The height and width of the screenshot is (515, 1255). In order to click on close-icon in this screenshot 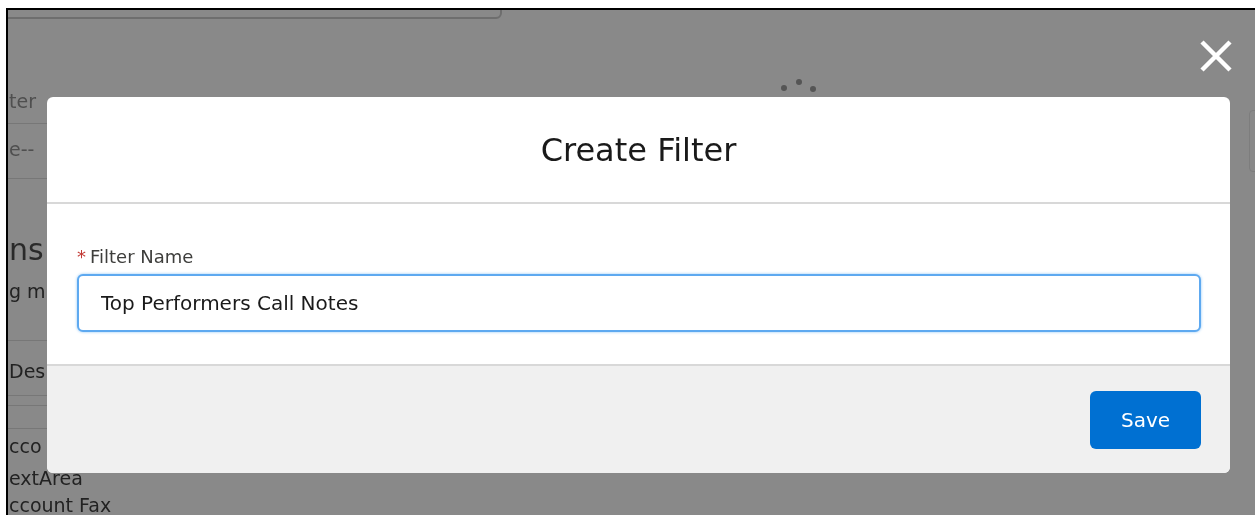, I will do `click(1216, 56)`.